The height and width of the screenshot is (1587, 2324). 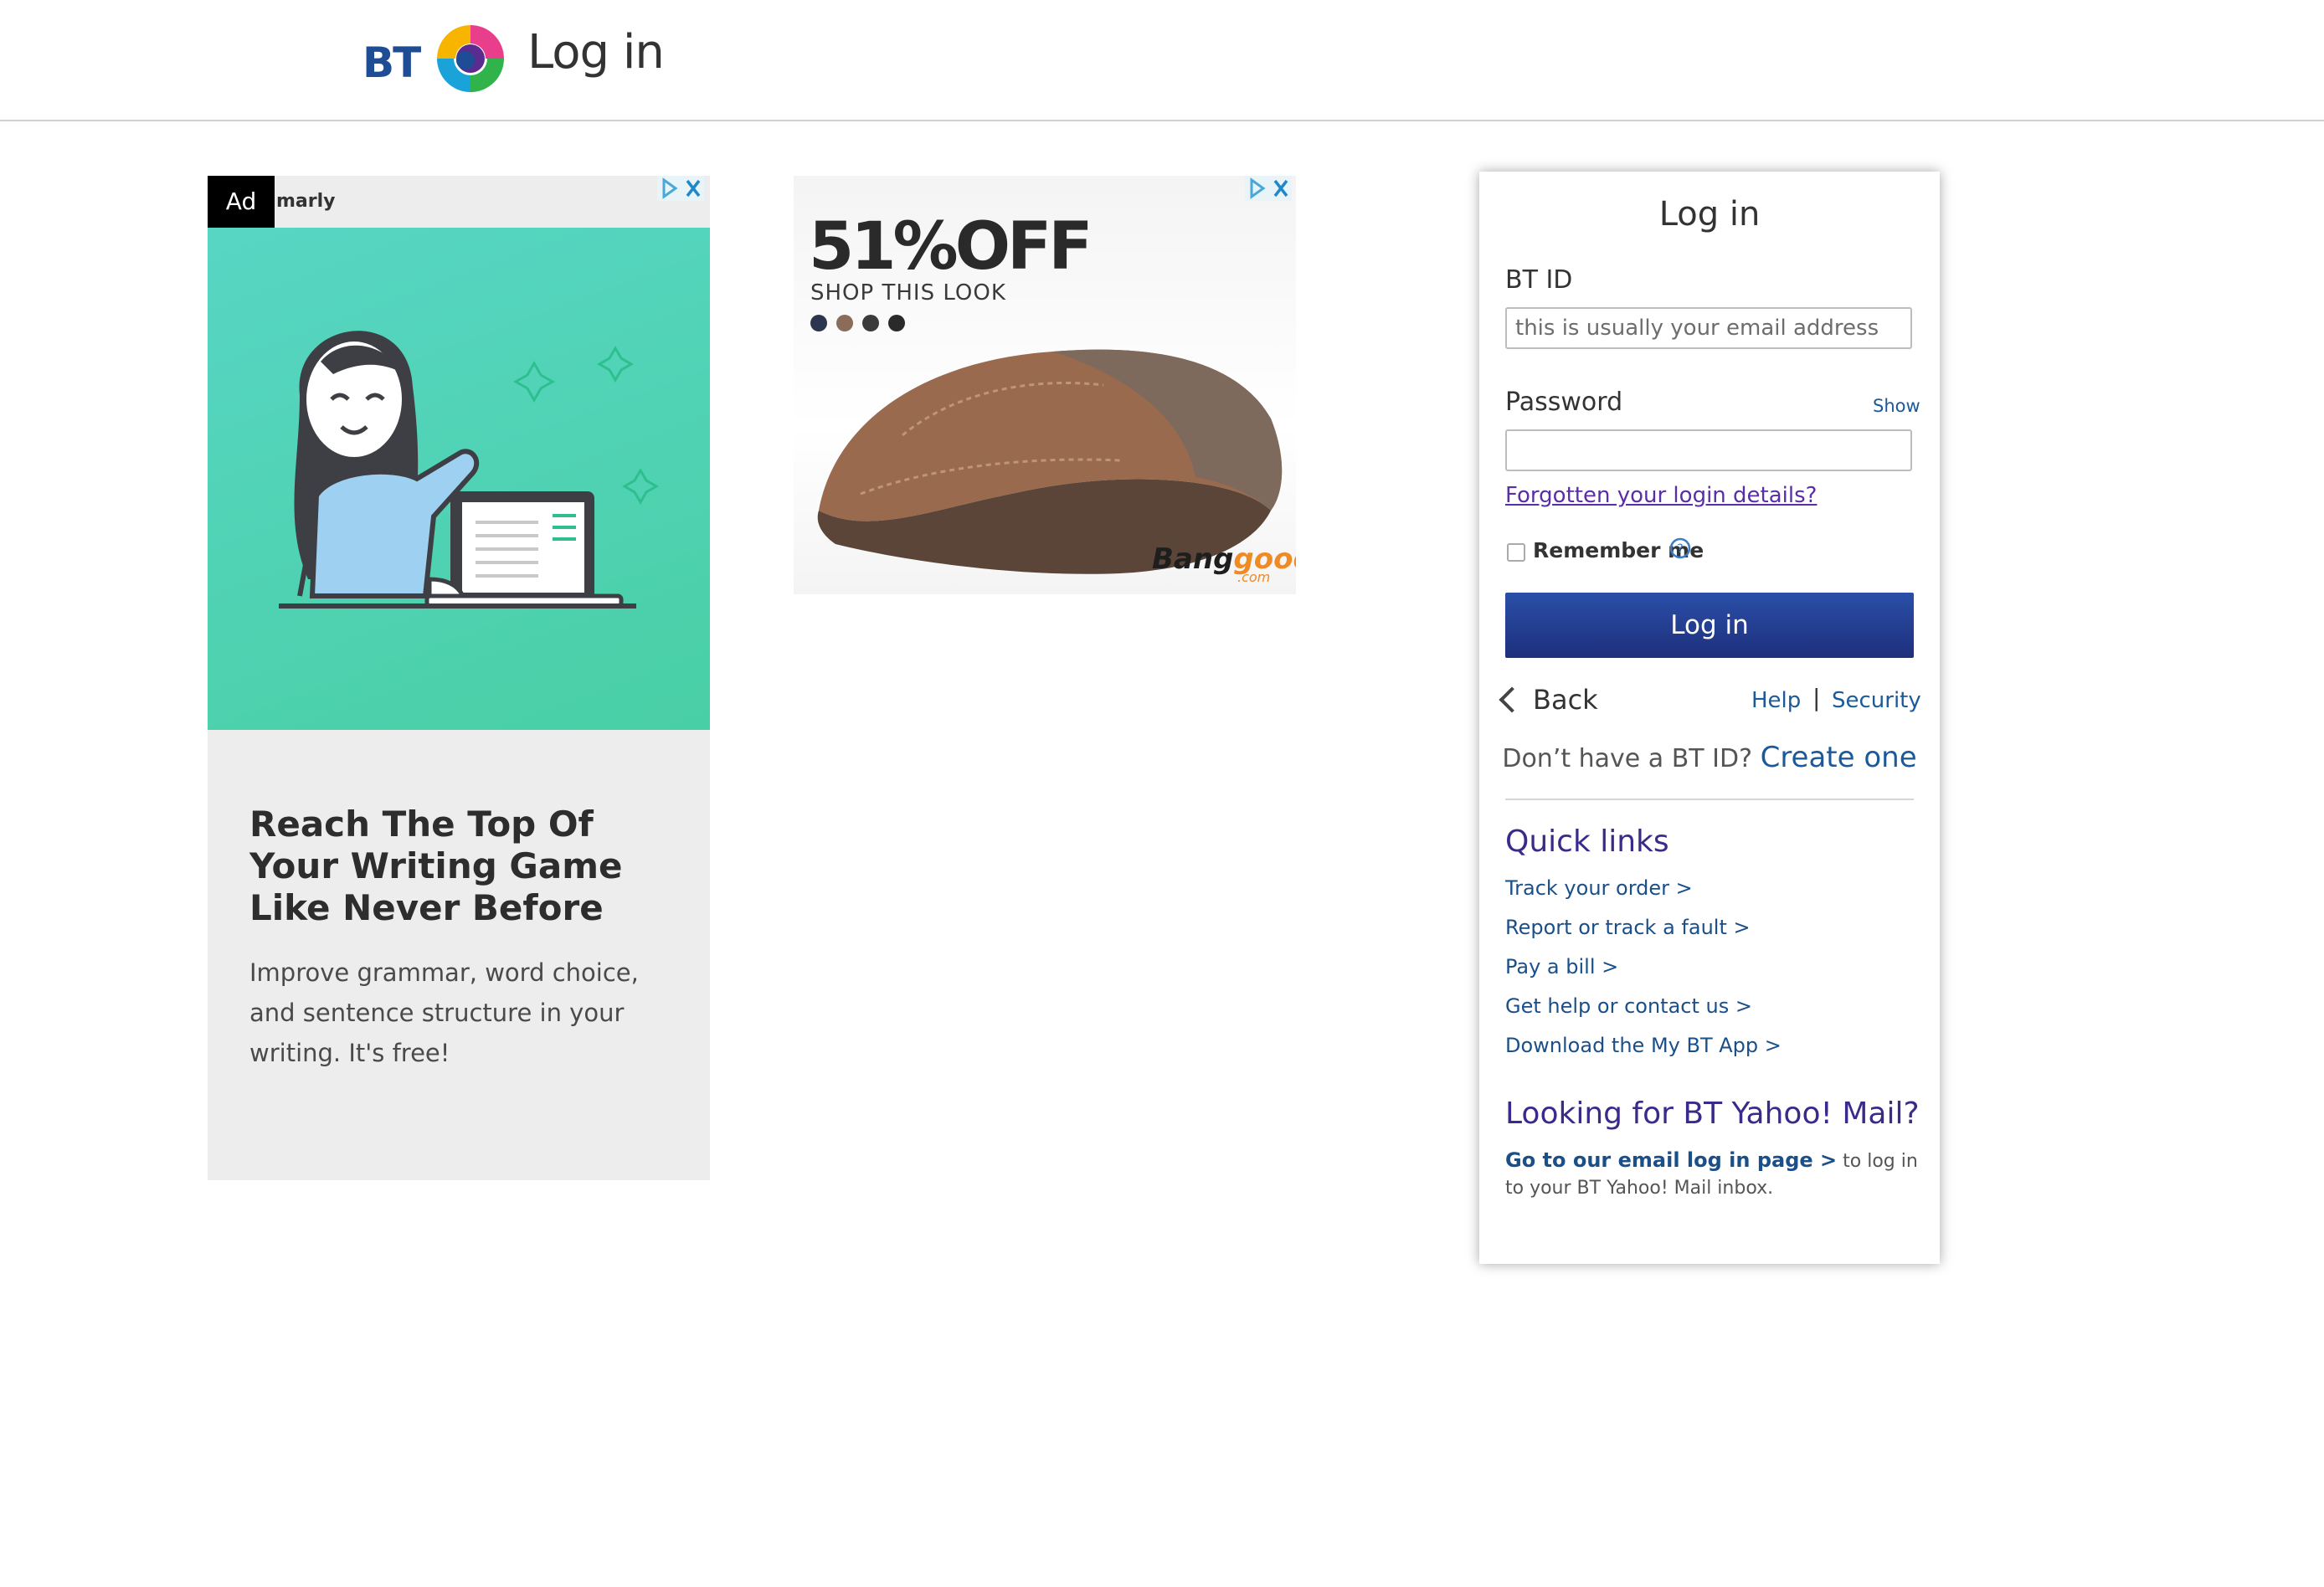 What do you see at coordinates (241, 202) in the screenshot?
I see `ad-badge: Ad` at bounding box center [241, 202].